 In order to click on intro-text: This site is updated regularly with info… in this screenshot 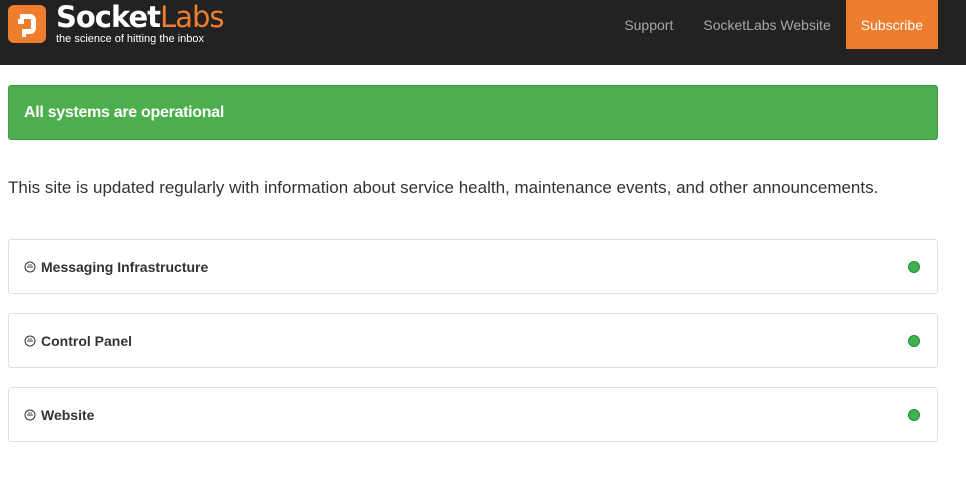, I will do `click(443, 187)`.